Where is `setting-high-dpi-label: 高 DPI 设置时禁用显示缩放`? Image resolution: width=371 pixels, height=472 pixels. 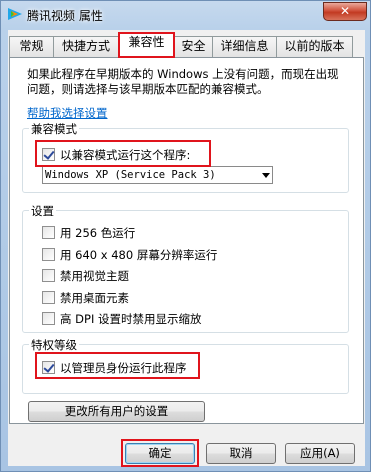 setting-high-dpi-label: 高 DPI 设置时禁用显示缩放 is located at coordinates (131, 319).